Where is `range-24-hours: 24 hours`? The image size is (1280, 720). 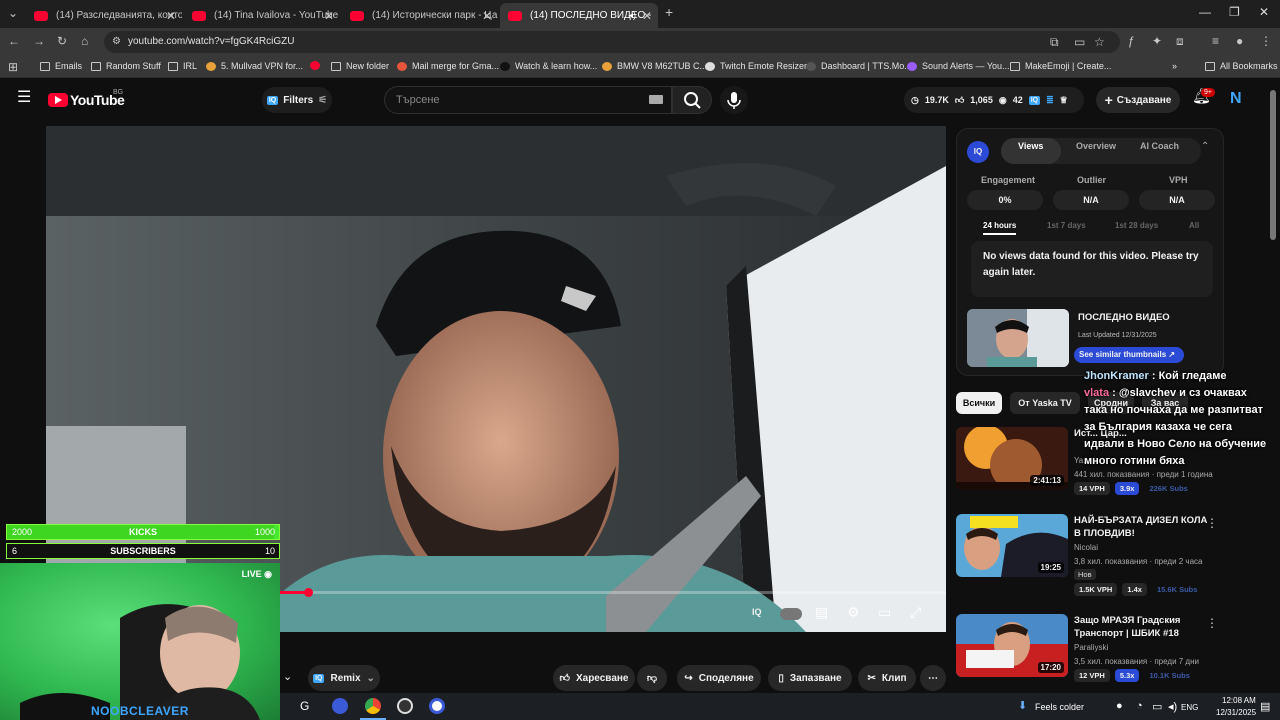 range-24-hours: 24 hours is located at coordinates (1000, 228).